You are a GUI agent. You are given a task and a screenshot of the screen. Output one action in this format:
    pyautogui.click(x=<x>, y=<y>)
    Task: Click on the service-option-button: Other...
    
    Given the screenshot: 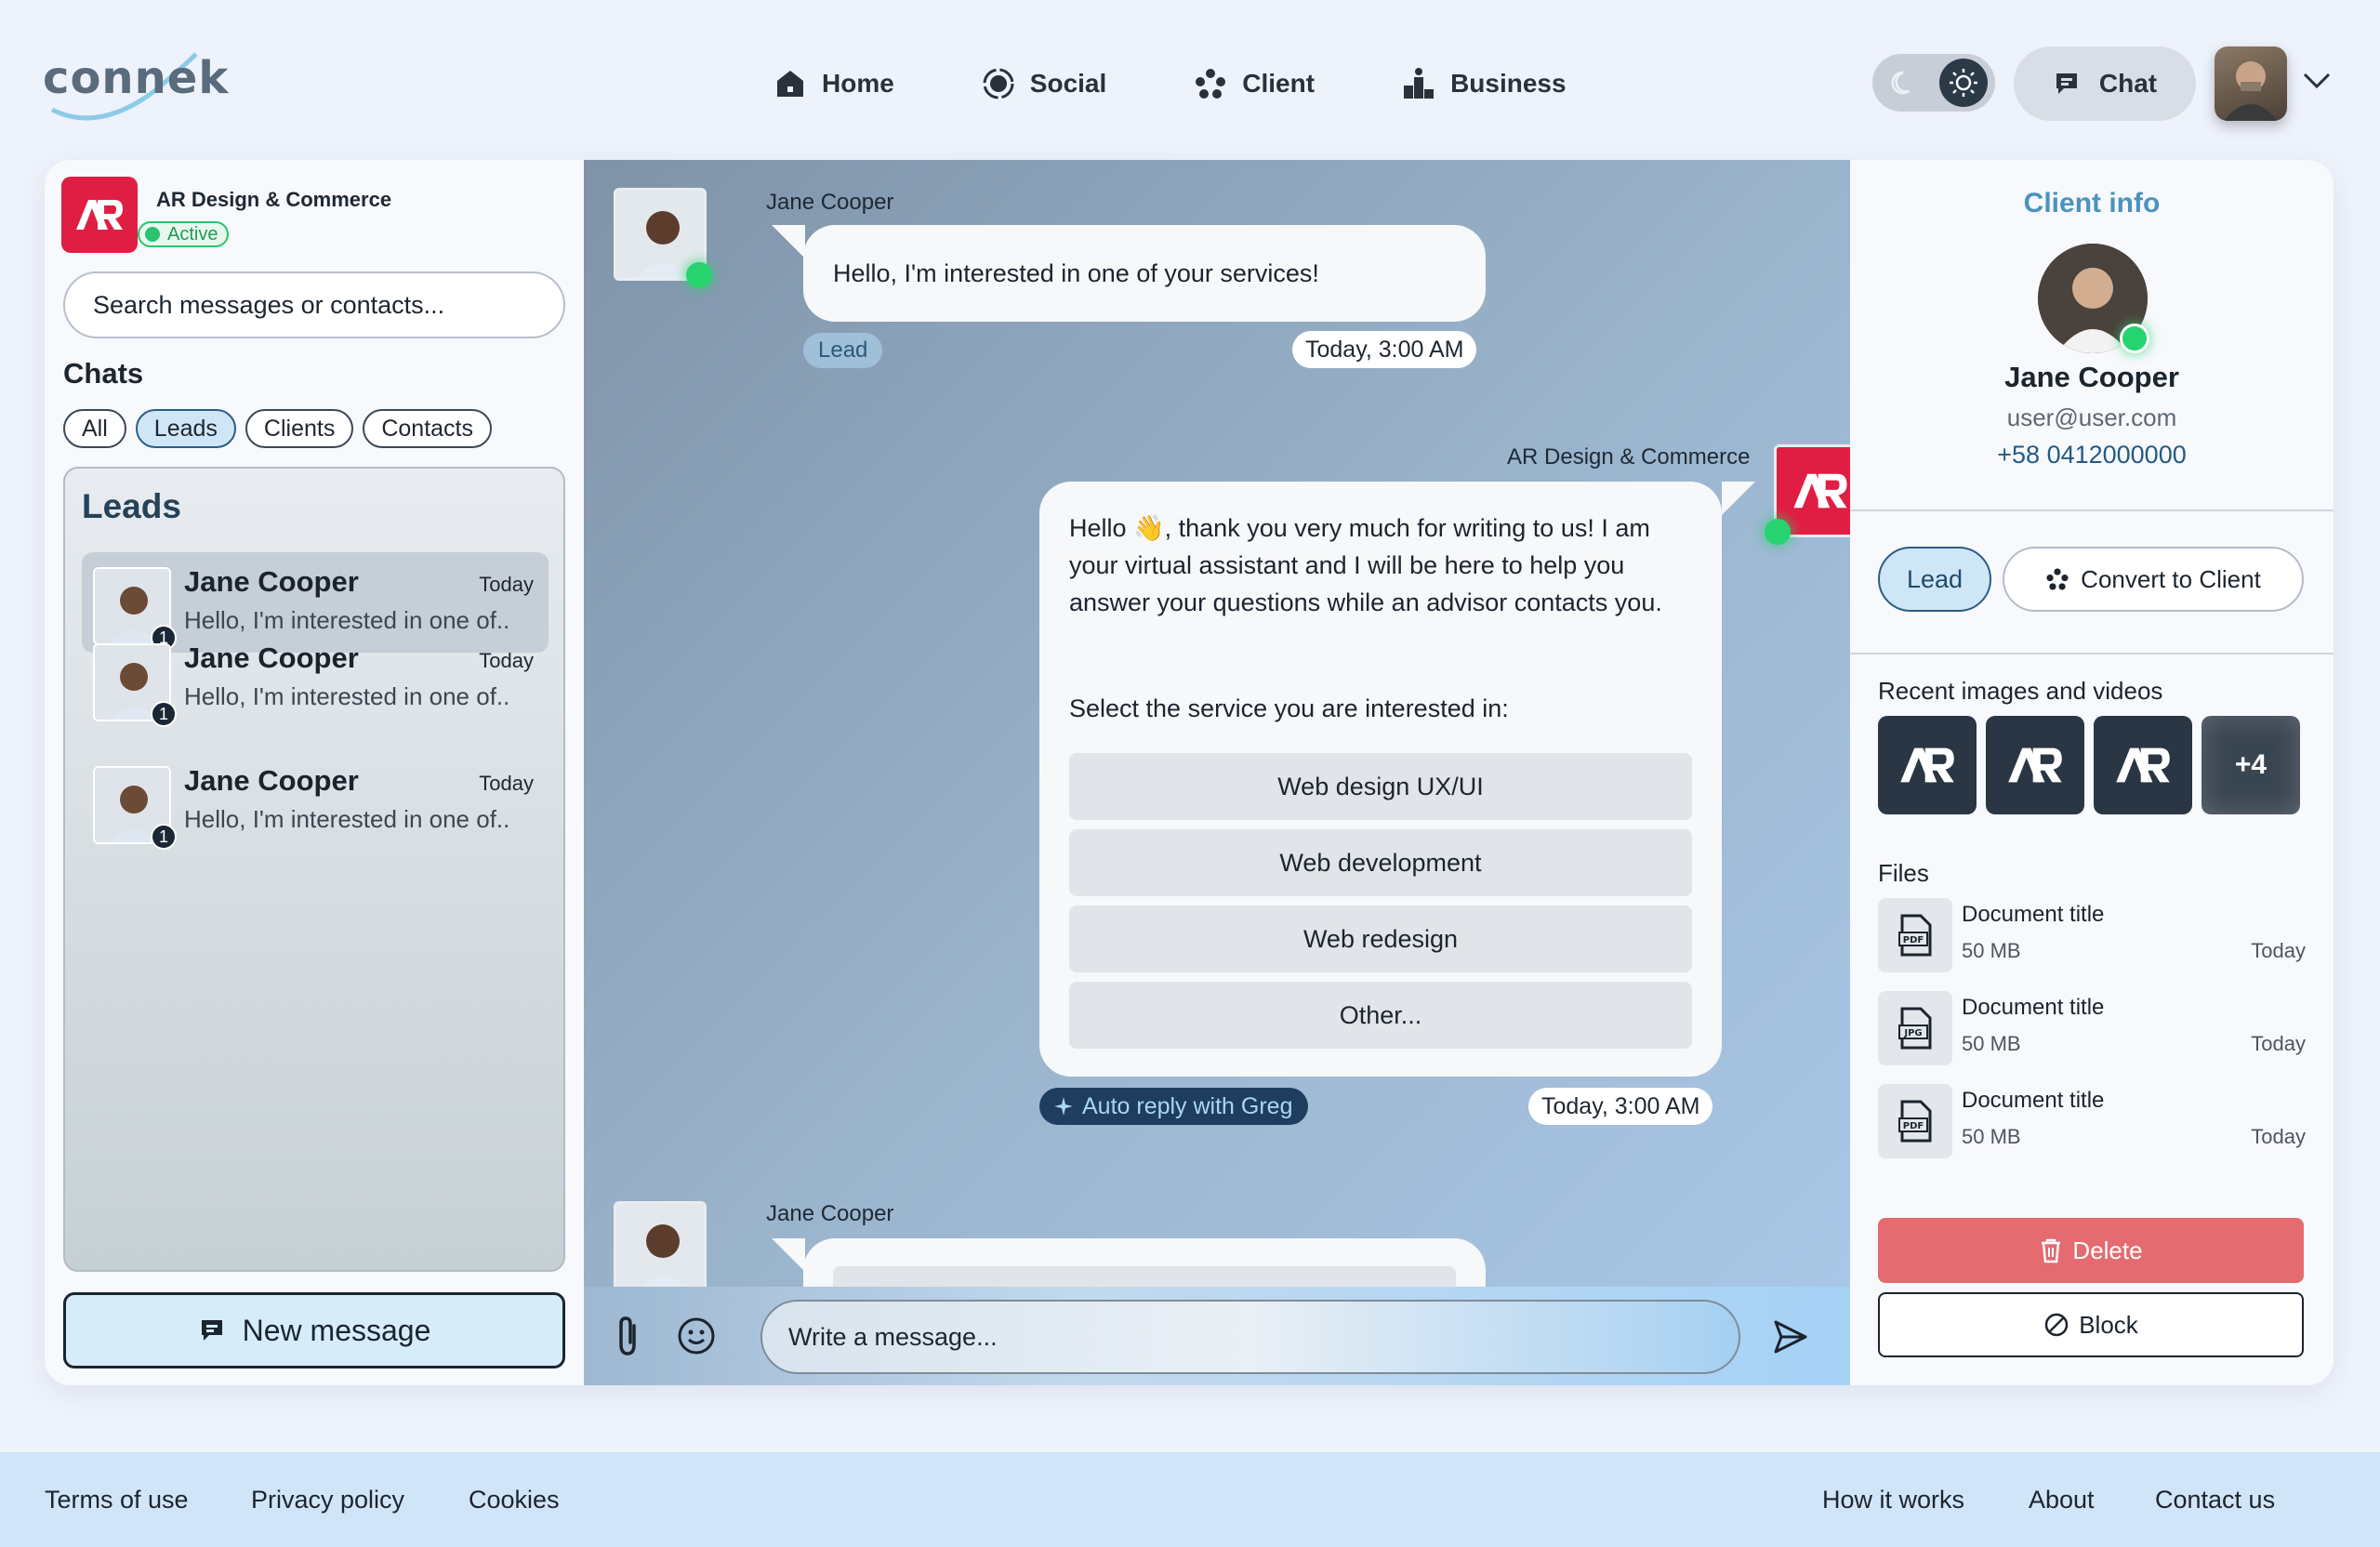 What is the action you would take?
    pyautogui.click(x=1380, y=1015)
    